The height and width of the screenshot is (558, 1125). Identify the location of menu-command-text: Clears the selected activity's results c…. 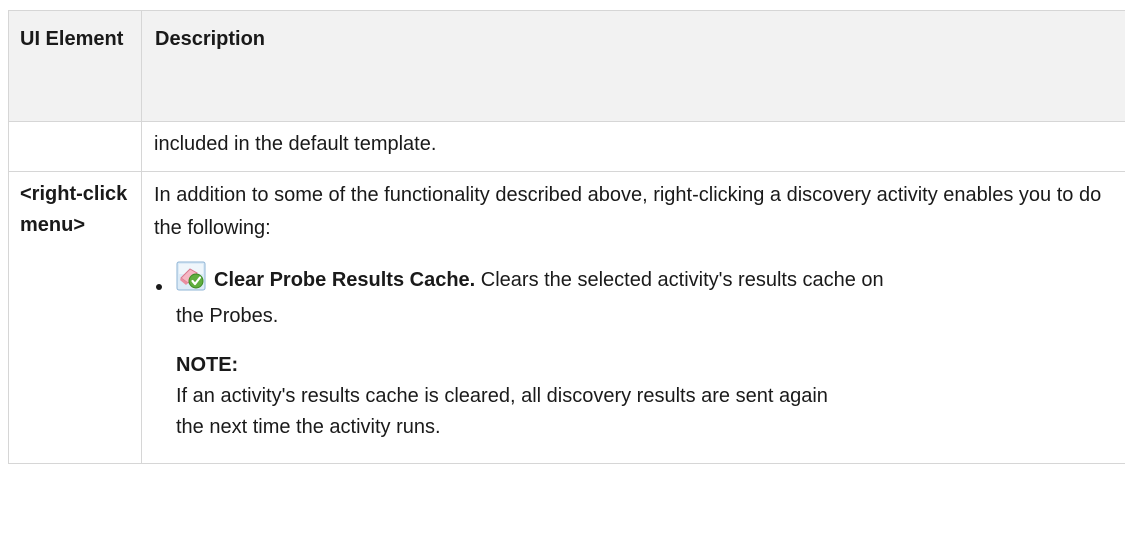
(679, 280).